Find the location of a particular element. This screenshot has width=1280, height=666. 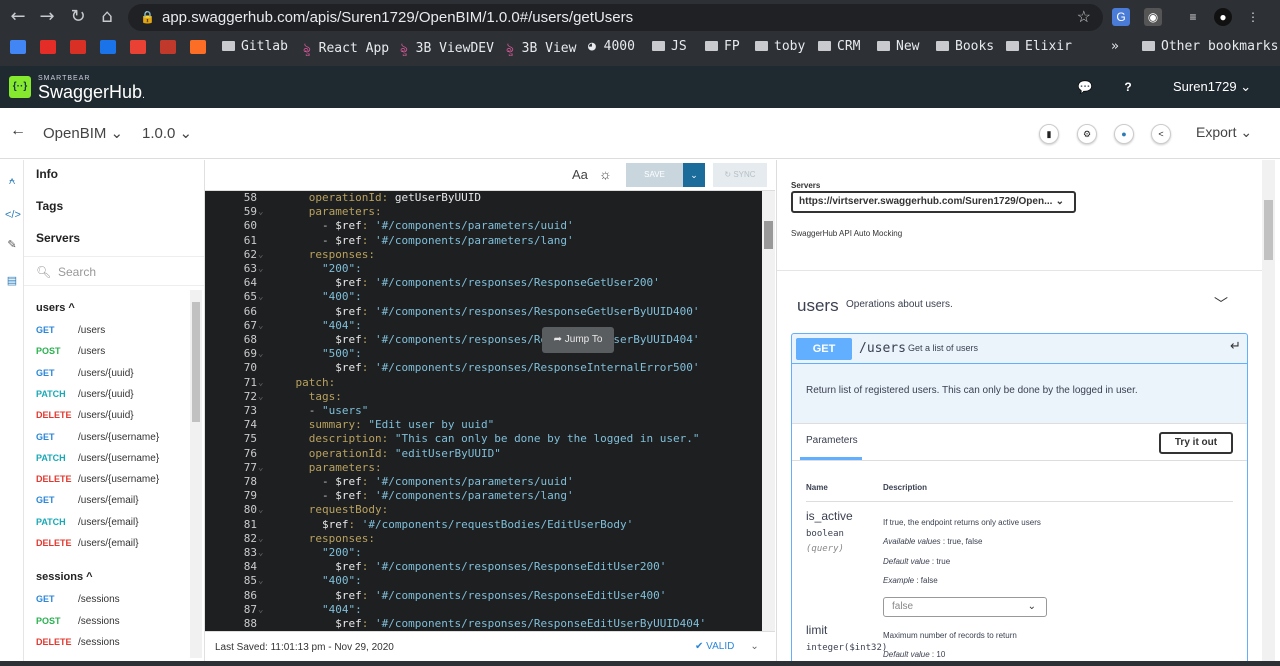

chat-icon: 💬 is located at coordinates (1085, 87).